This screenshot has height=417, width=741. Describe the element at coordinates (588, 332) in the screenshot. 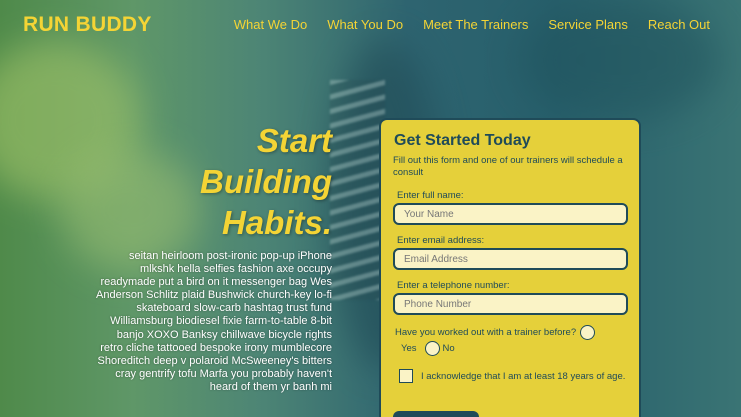

I see `trainer-question-radio` at that location.